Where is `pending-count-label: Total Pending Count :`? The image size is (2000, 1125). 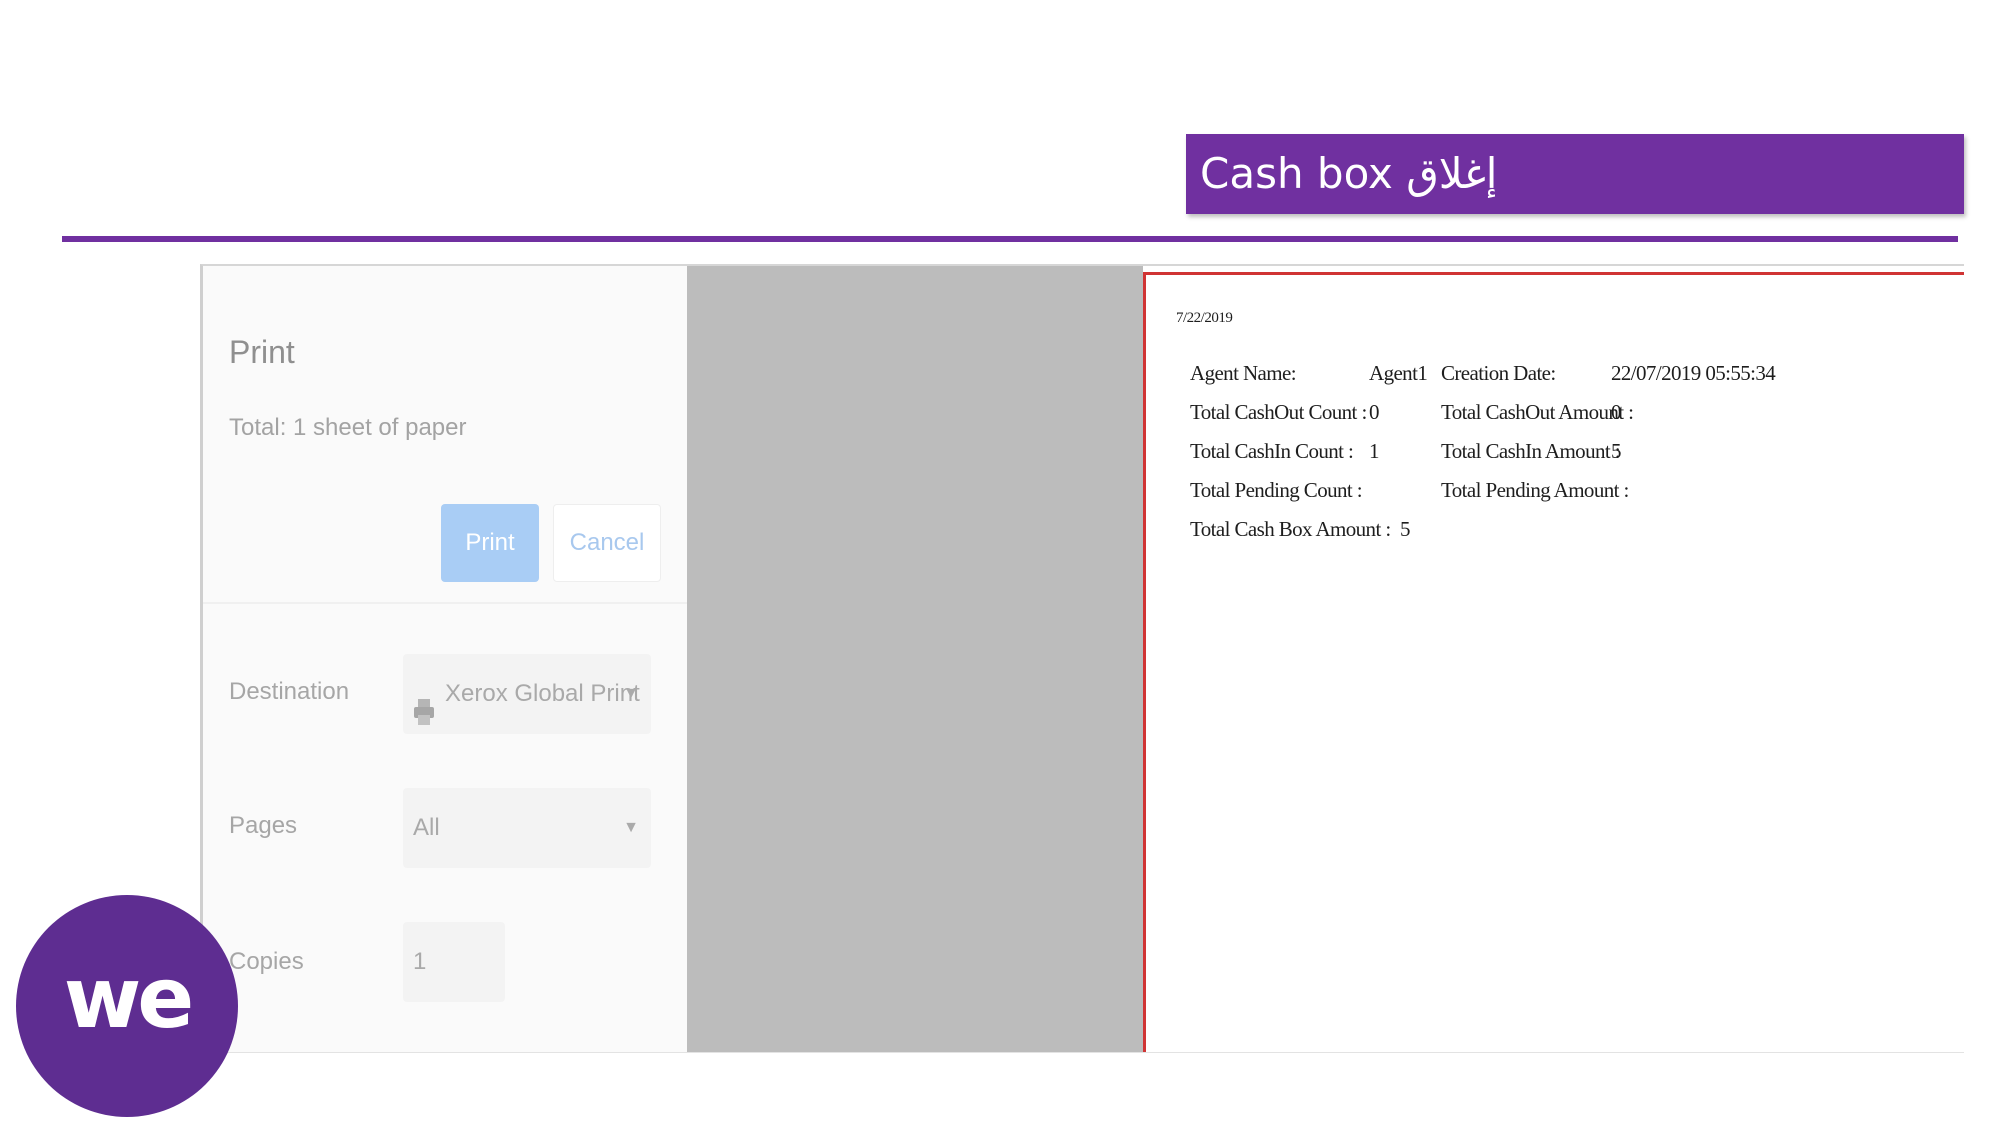
pending-count-label: Total Pending Count : is located at coordinates (1276, 490).